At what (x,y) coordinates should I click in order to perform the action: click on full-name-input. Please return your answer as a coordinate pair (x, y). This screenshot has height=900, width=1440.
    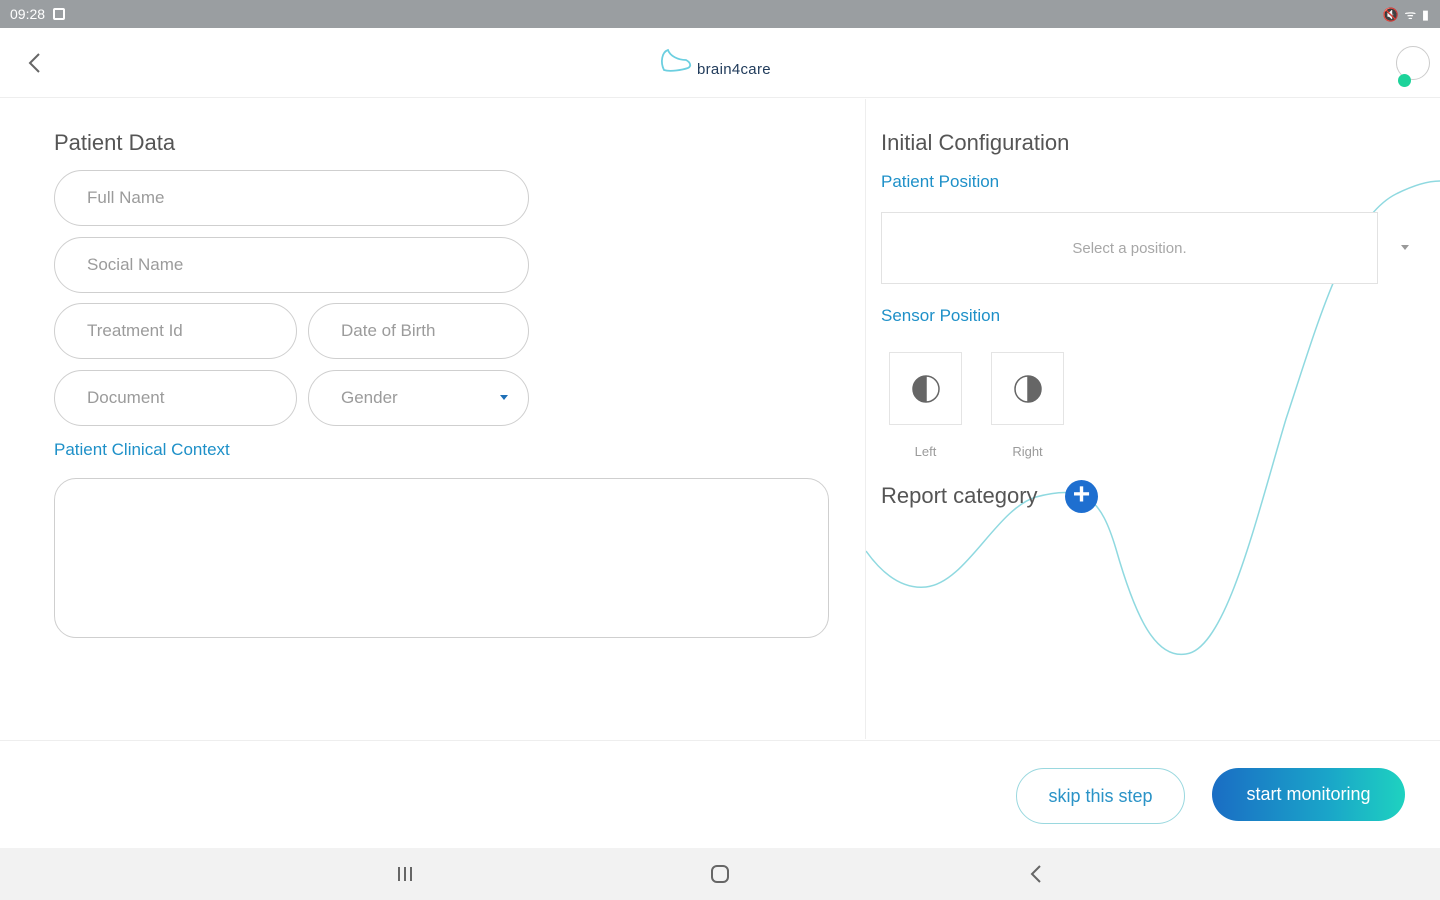
    Looking at the image, I should click on (291, 198).